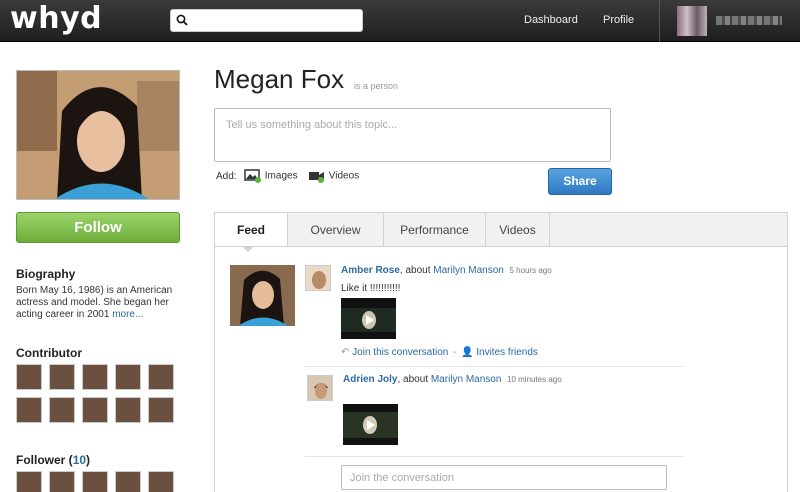  Describe the element at coordinates (518, 229) in the screenshot. I see `tab-videos: Videos` at that location.